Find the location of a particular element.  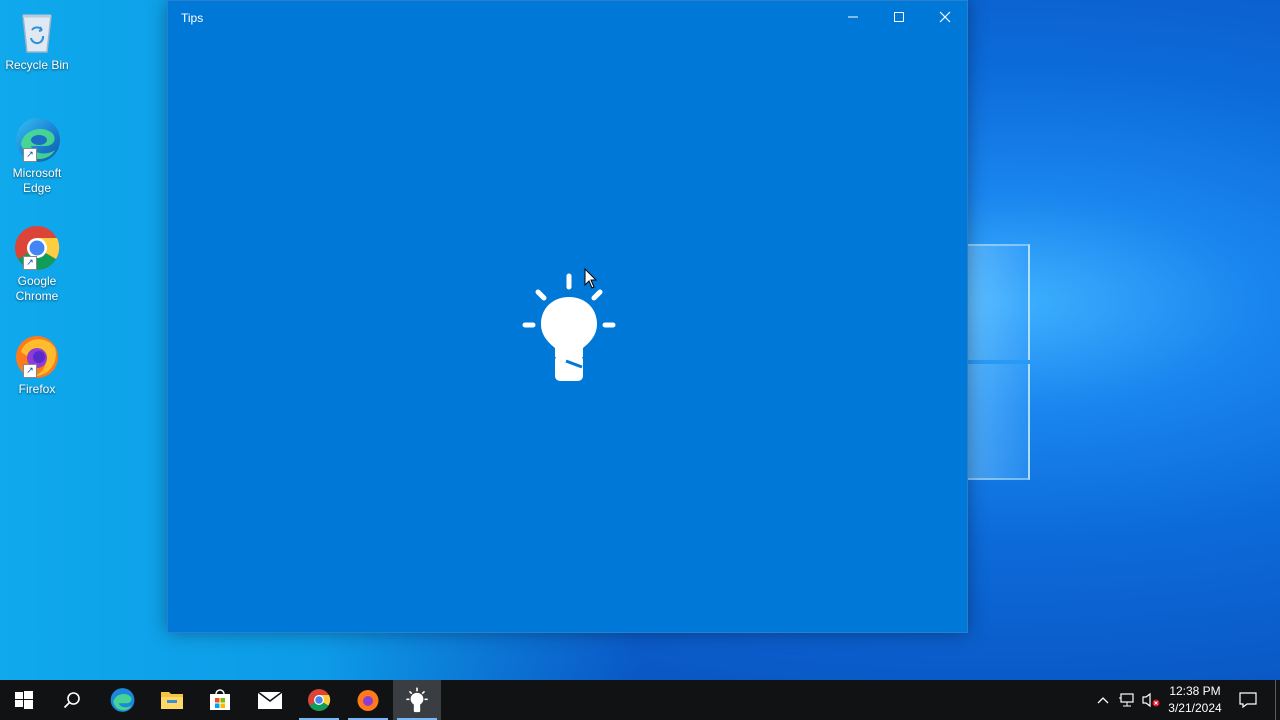

desktop-icon-firefox: ↗ Firefox is located at coordinates (37, 364).